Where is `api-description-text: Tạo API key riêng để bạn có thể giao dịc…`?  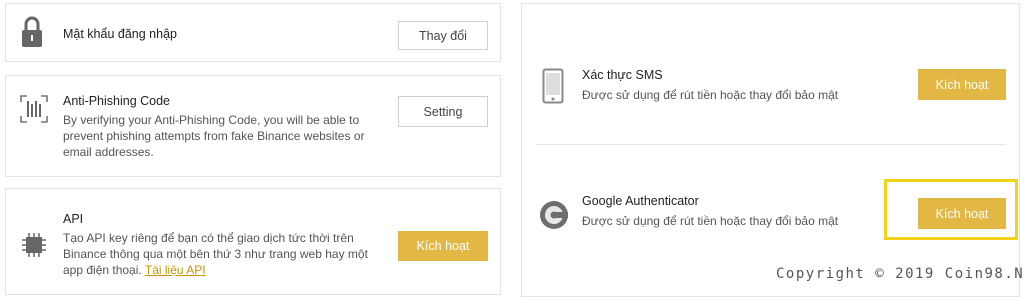 api-description-text: Tạo API key riêng để bạn có thể giao dịc… is located at coordinates (215, 254).